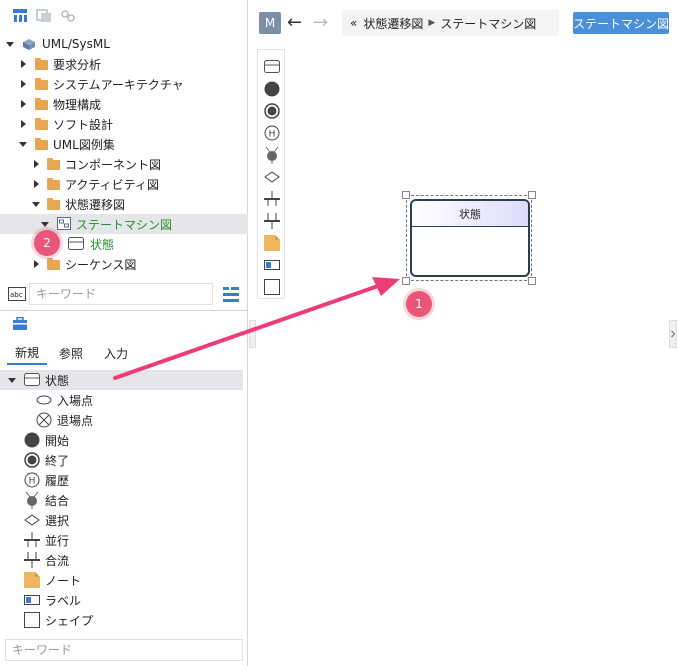 The image size is (677, 666). What do you see at coordinates (470, 238) in the screenshot?
I see `state-node: 状態` at bounding box center [470, 238].